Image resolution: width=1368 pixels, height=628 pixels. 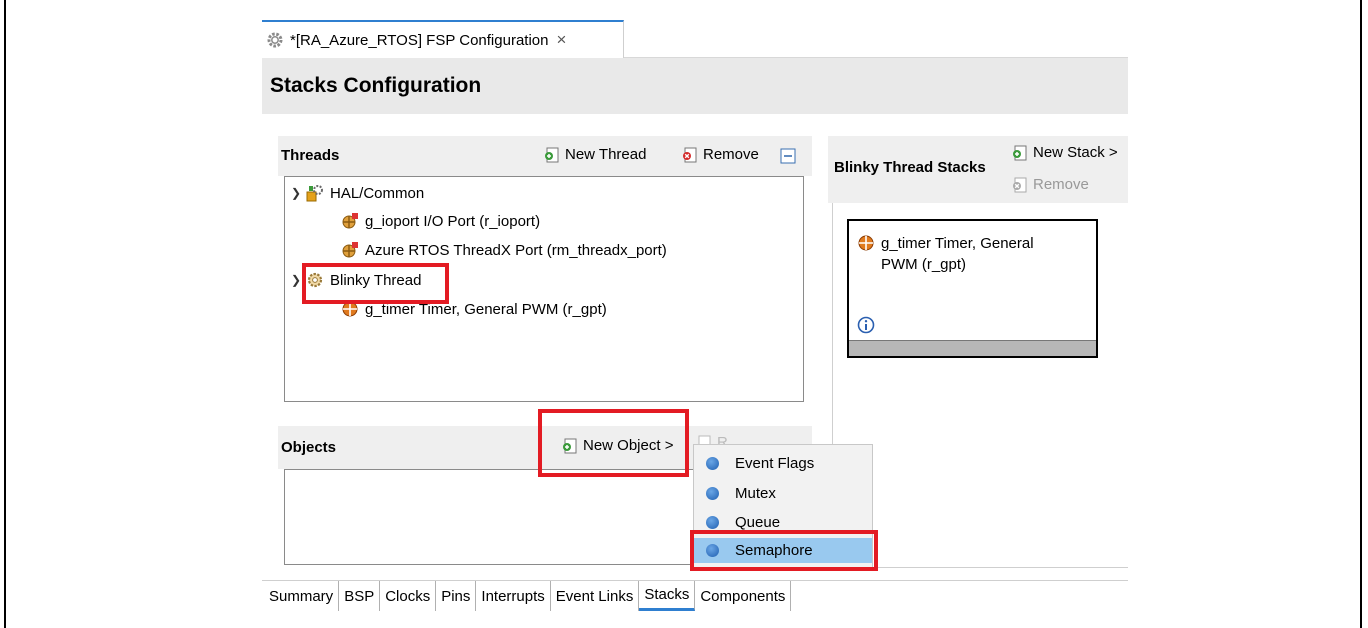 I want to click on tab-components: Components, so click(x=743, y=596).